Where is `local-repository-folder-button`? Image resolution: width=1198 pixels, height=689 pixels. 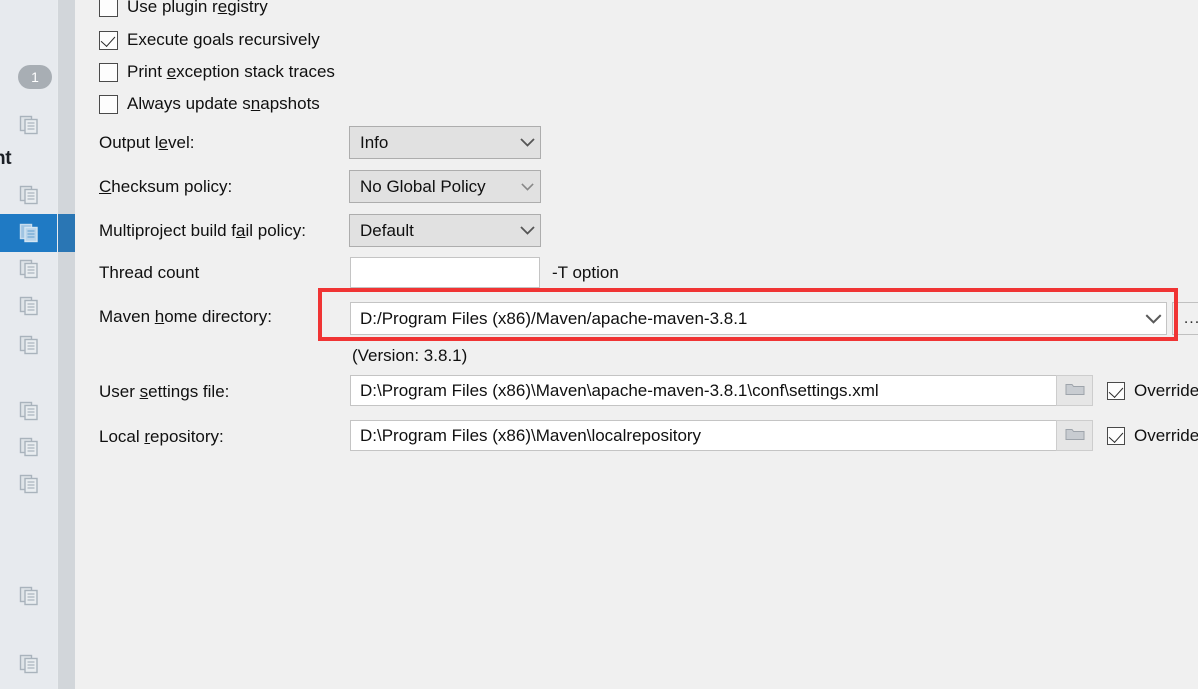 local-repository-folder-button is located at coordinates (1074, 435).